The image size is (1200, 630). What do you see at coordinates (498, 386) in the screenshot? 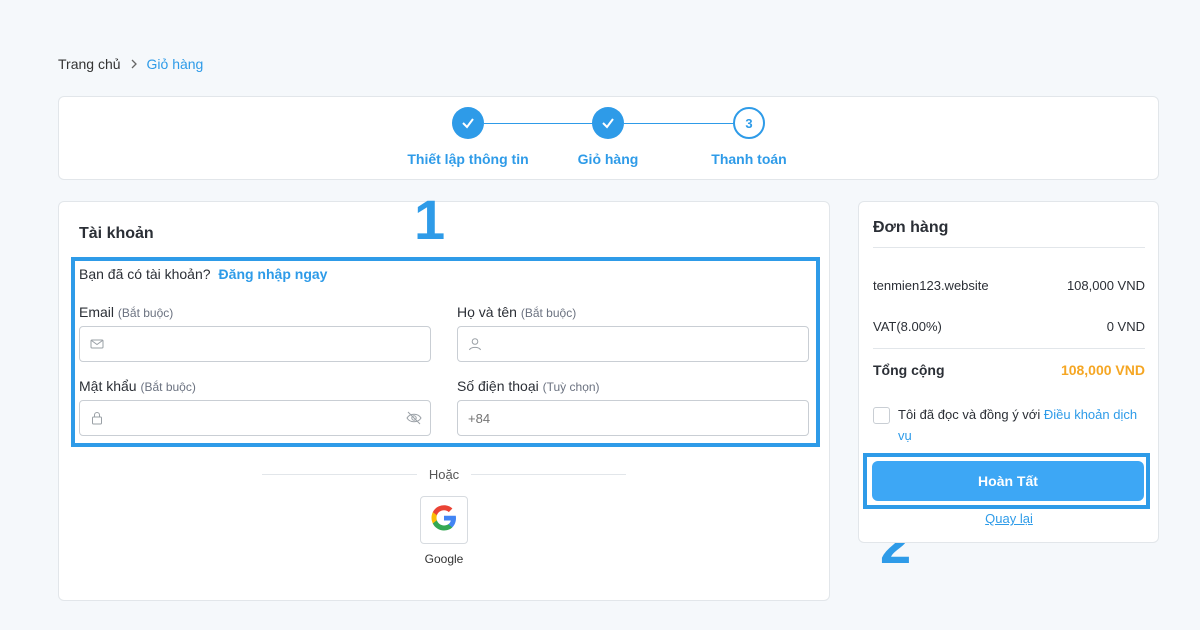
I see `phone-label-text: Số điện thoại` at bounding box center [498, 386].